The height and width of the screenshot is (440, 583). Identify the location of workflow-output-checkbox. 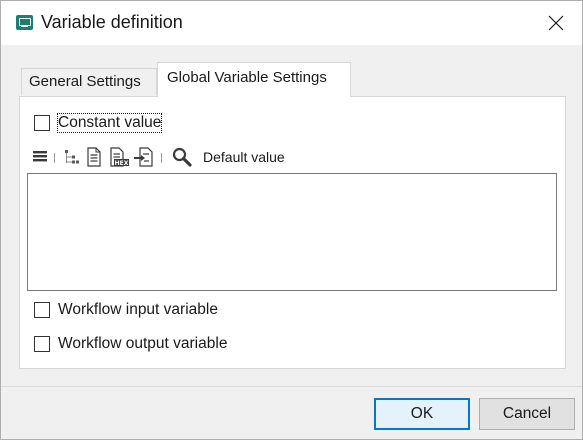
(42, 344).